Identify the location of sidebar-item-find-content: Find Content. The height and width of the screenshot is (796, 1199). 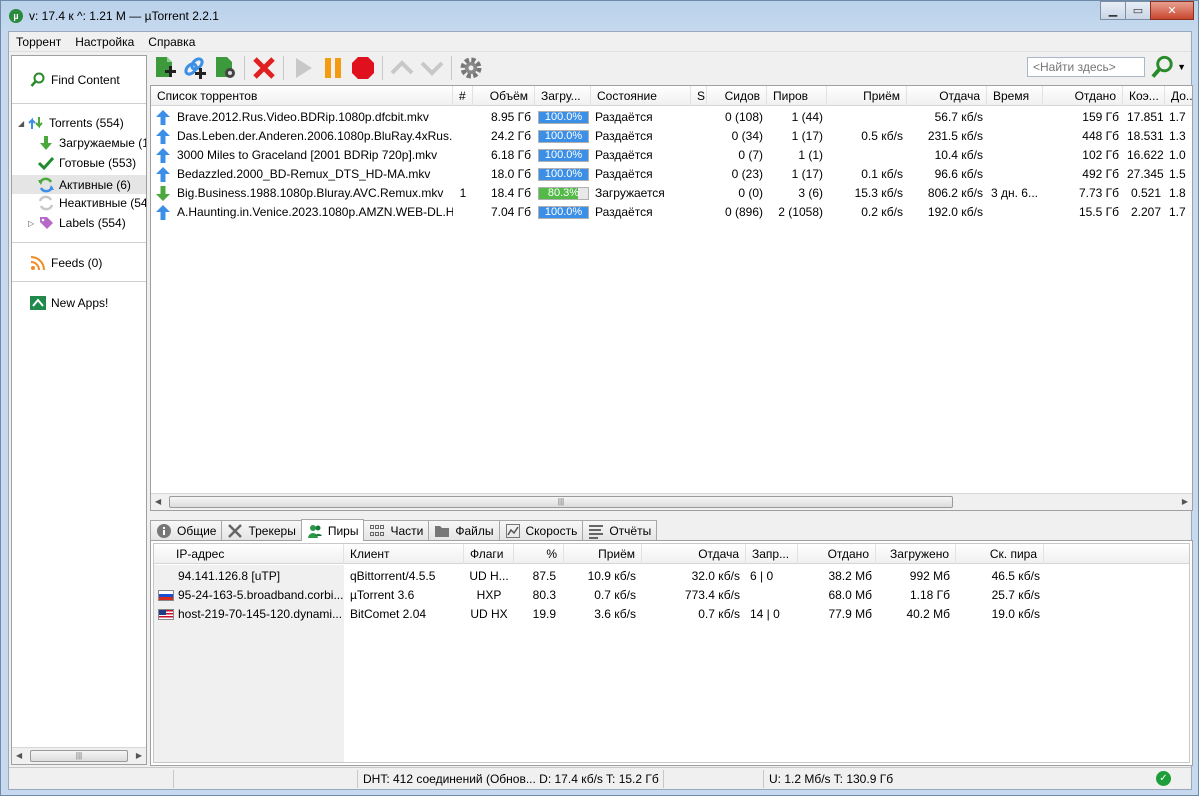
(75, 80).